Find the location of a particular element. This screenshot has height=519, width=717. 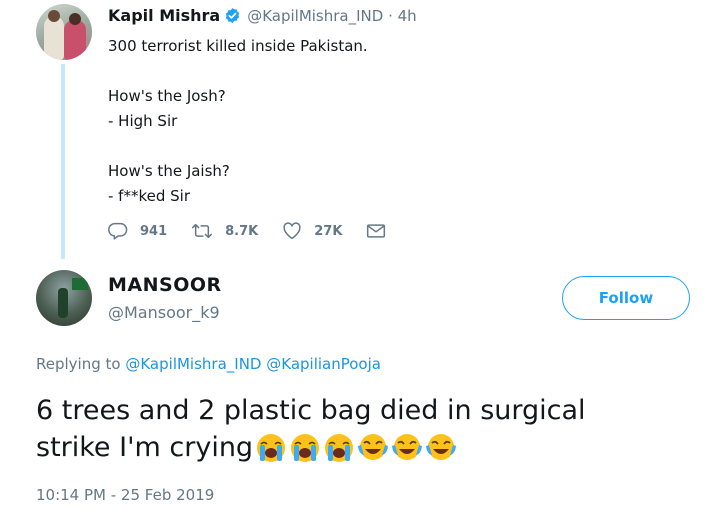

parent-tweet-header: Kapil Mishra @KapilMishra_IND · 4h is located at coordinates (262, 15).